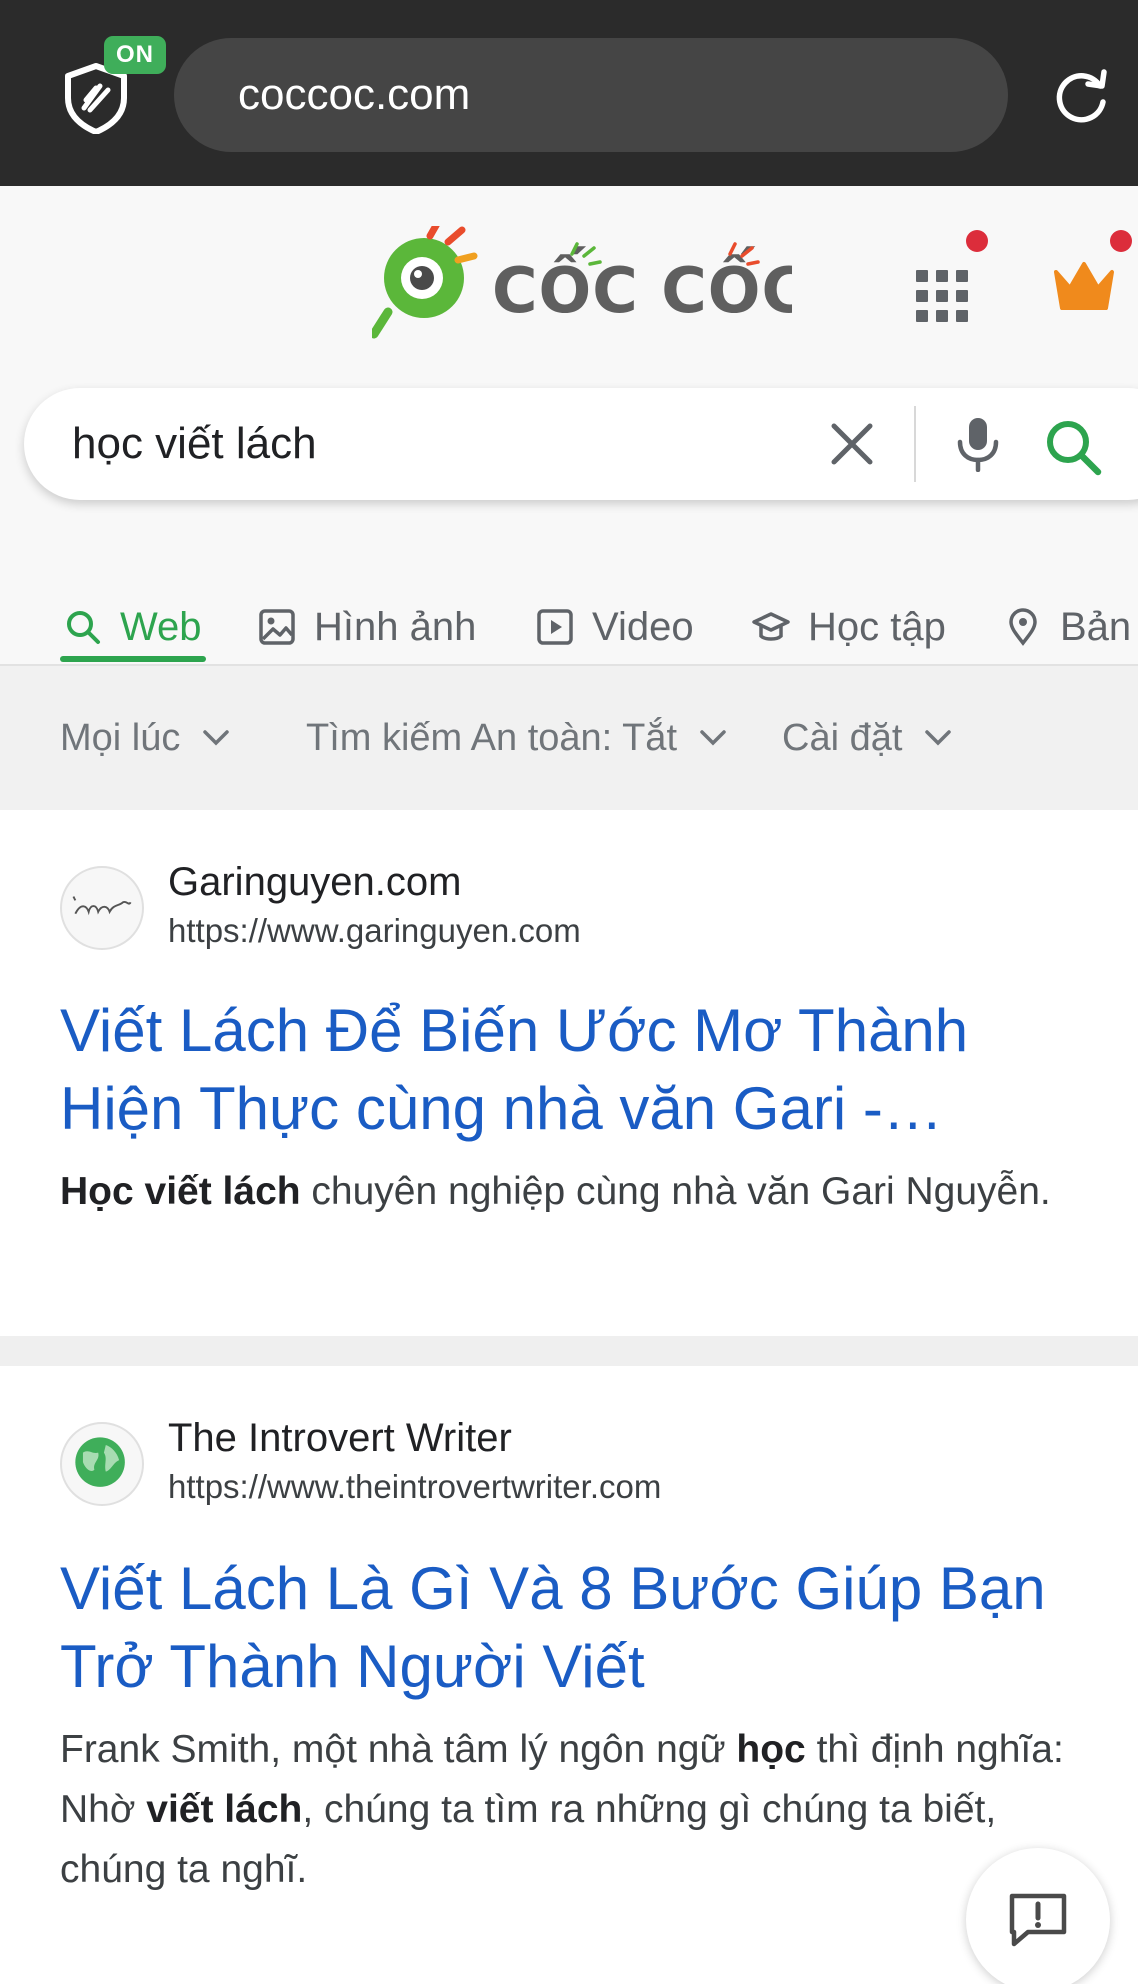 This screenshot has width=1138, height=1984. What do you see at coordinates (354, 94) in the screenshot?
I see `address-bar-url: coccoc.com` at bounding box center [354, 94].